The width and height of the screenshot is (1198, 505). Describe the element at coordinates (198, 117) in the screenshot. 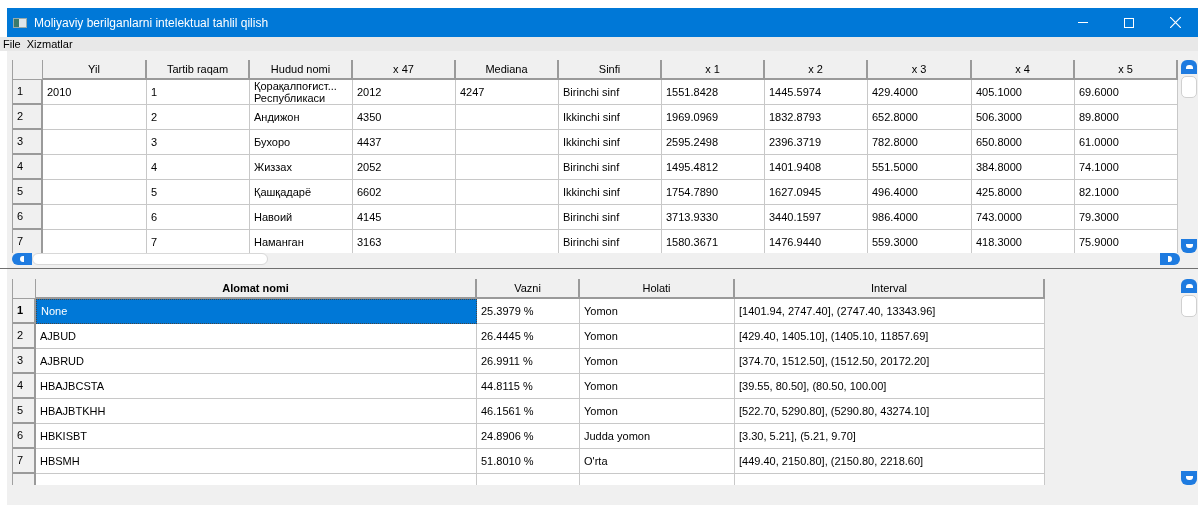

I see `table-cell: 2` at that location.